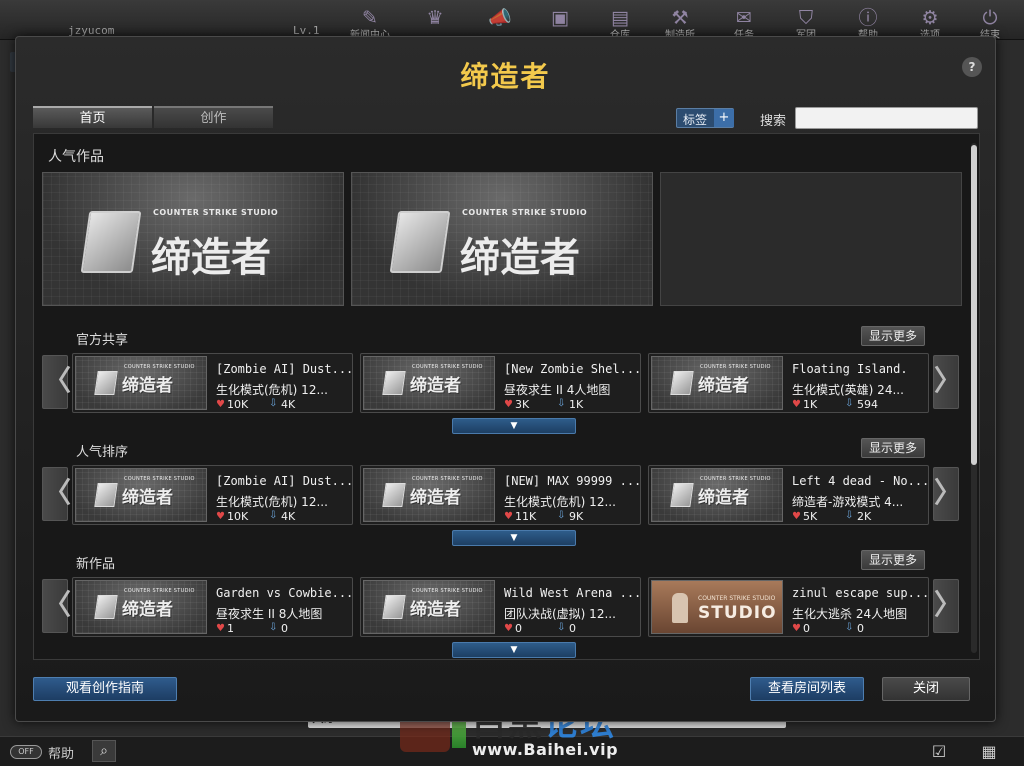 The width and height of the screenshot is (1024, 766). Describe the element at coordinates (560, 21) in the screenshot. I see `nav-tv: ▣` at that location.